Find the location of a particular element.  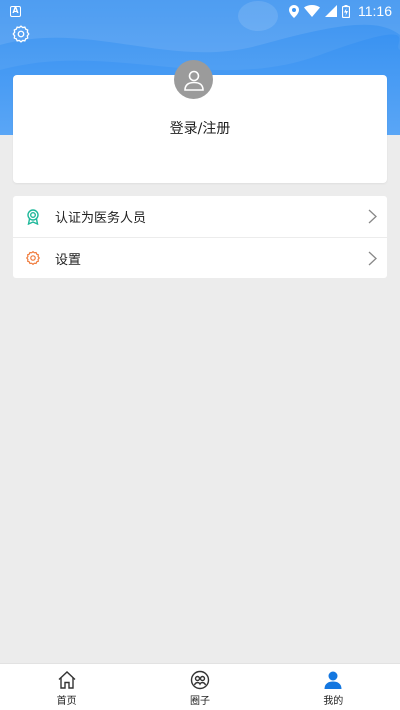

status-time: 11:16 is located at coordinates (375, 11).